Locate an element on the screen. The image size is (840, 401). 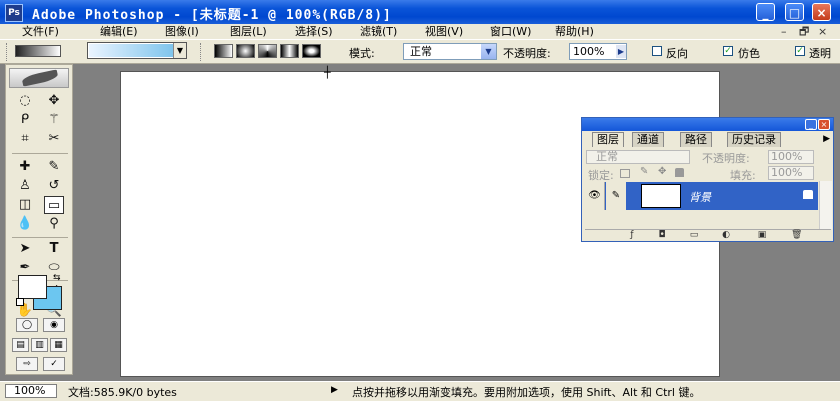
new-layer-icon: ▣ is located at coordinates (762, 235).